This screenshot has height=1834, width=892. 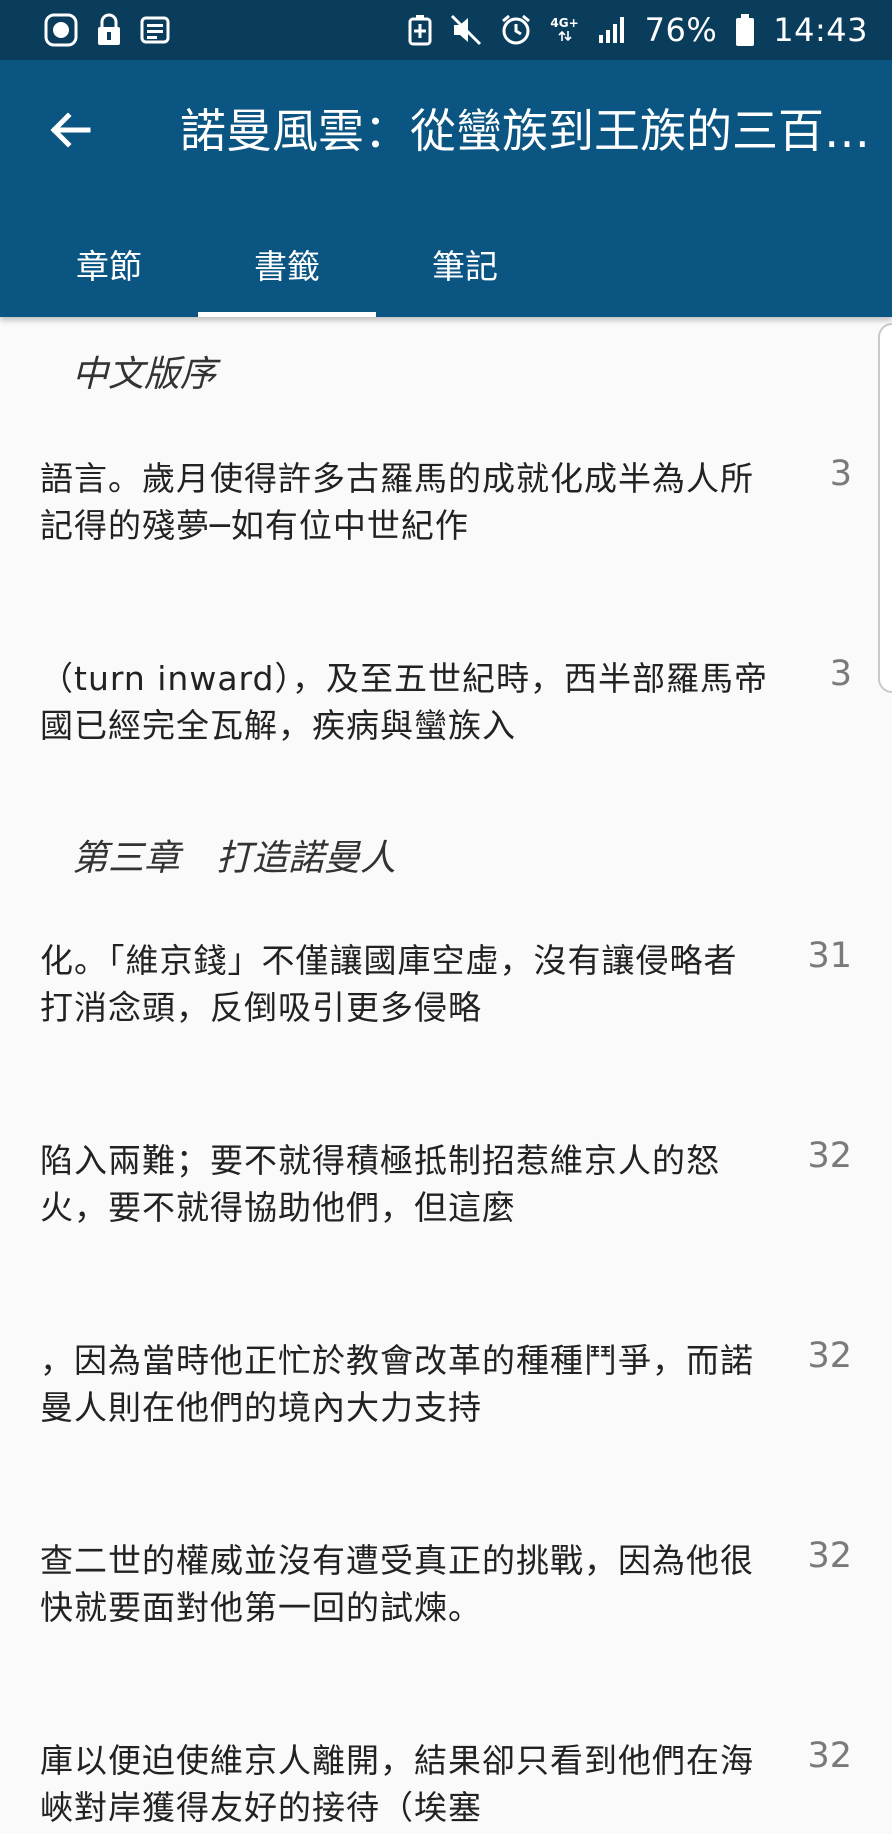 I want to click on lock-icon, so click(x=109, y=30).